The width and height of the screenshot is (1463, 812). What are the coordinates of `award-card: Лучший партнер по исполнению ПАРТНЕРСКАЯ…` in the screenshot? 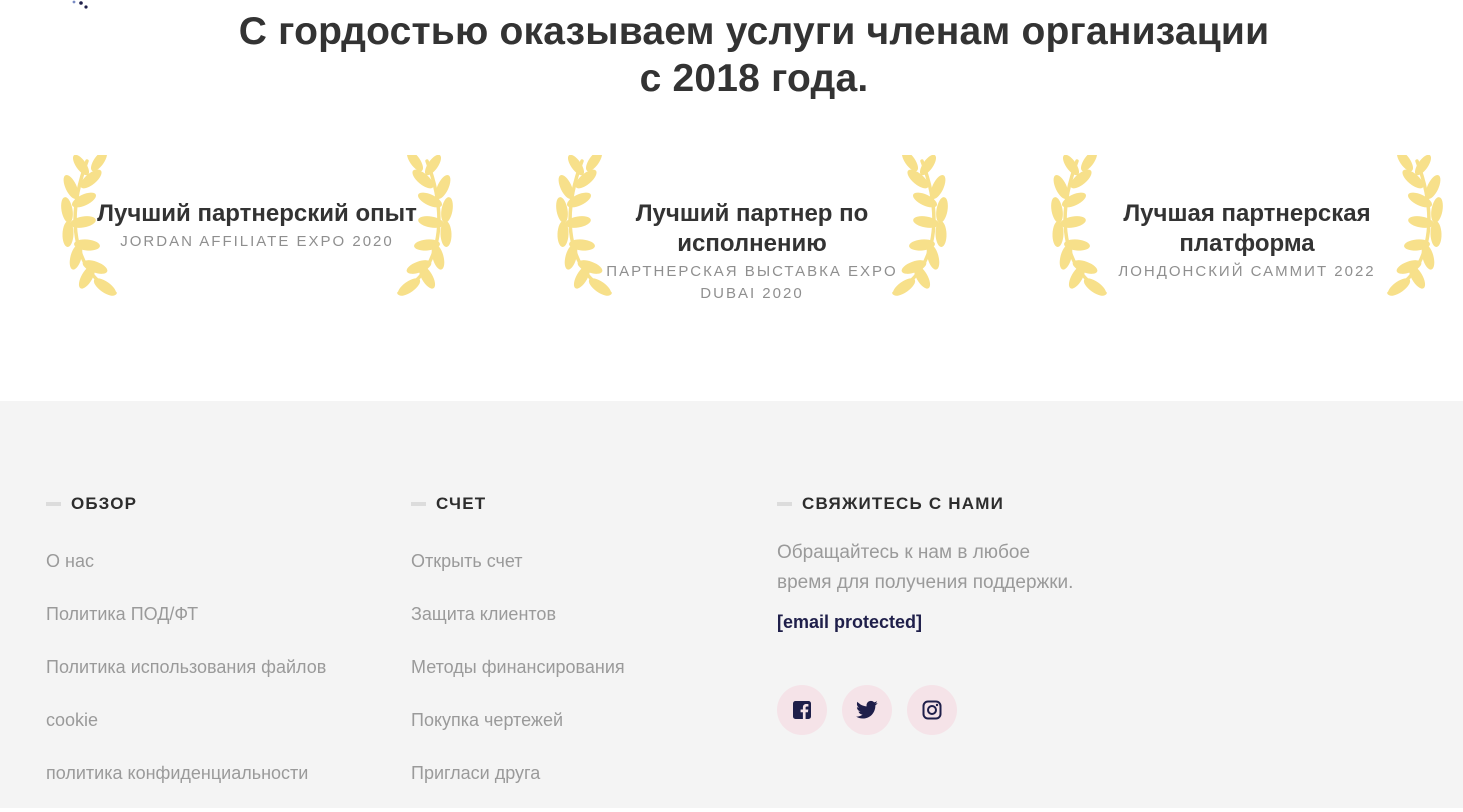 It's located at (752, 230).